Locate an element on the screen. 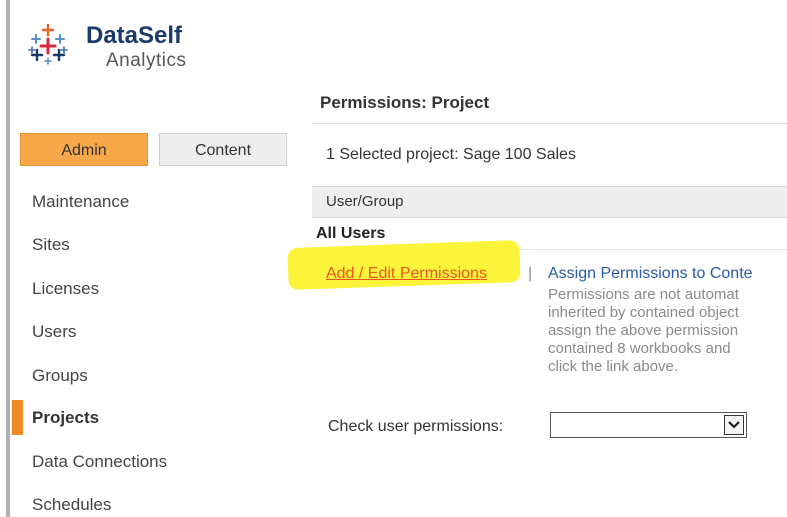 This screenshot has height=517, width=787. dropdown-arrow-button is located at coordinates (734, 425).